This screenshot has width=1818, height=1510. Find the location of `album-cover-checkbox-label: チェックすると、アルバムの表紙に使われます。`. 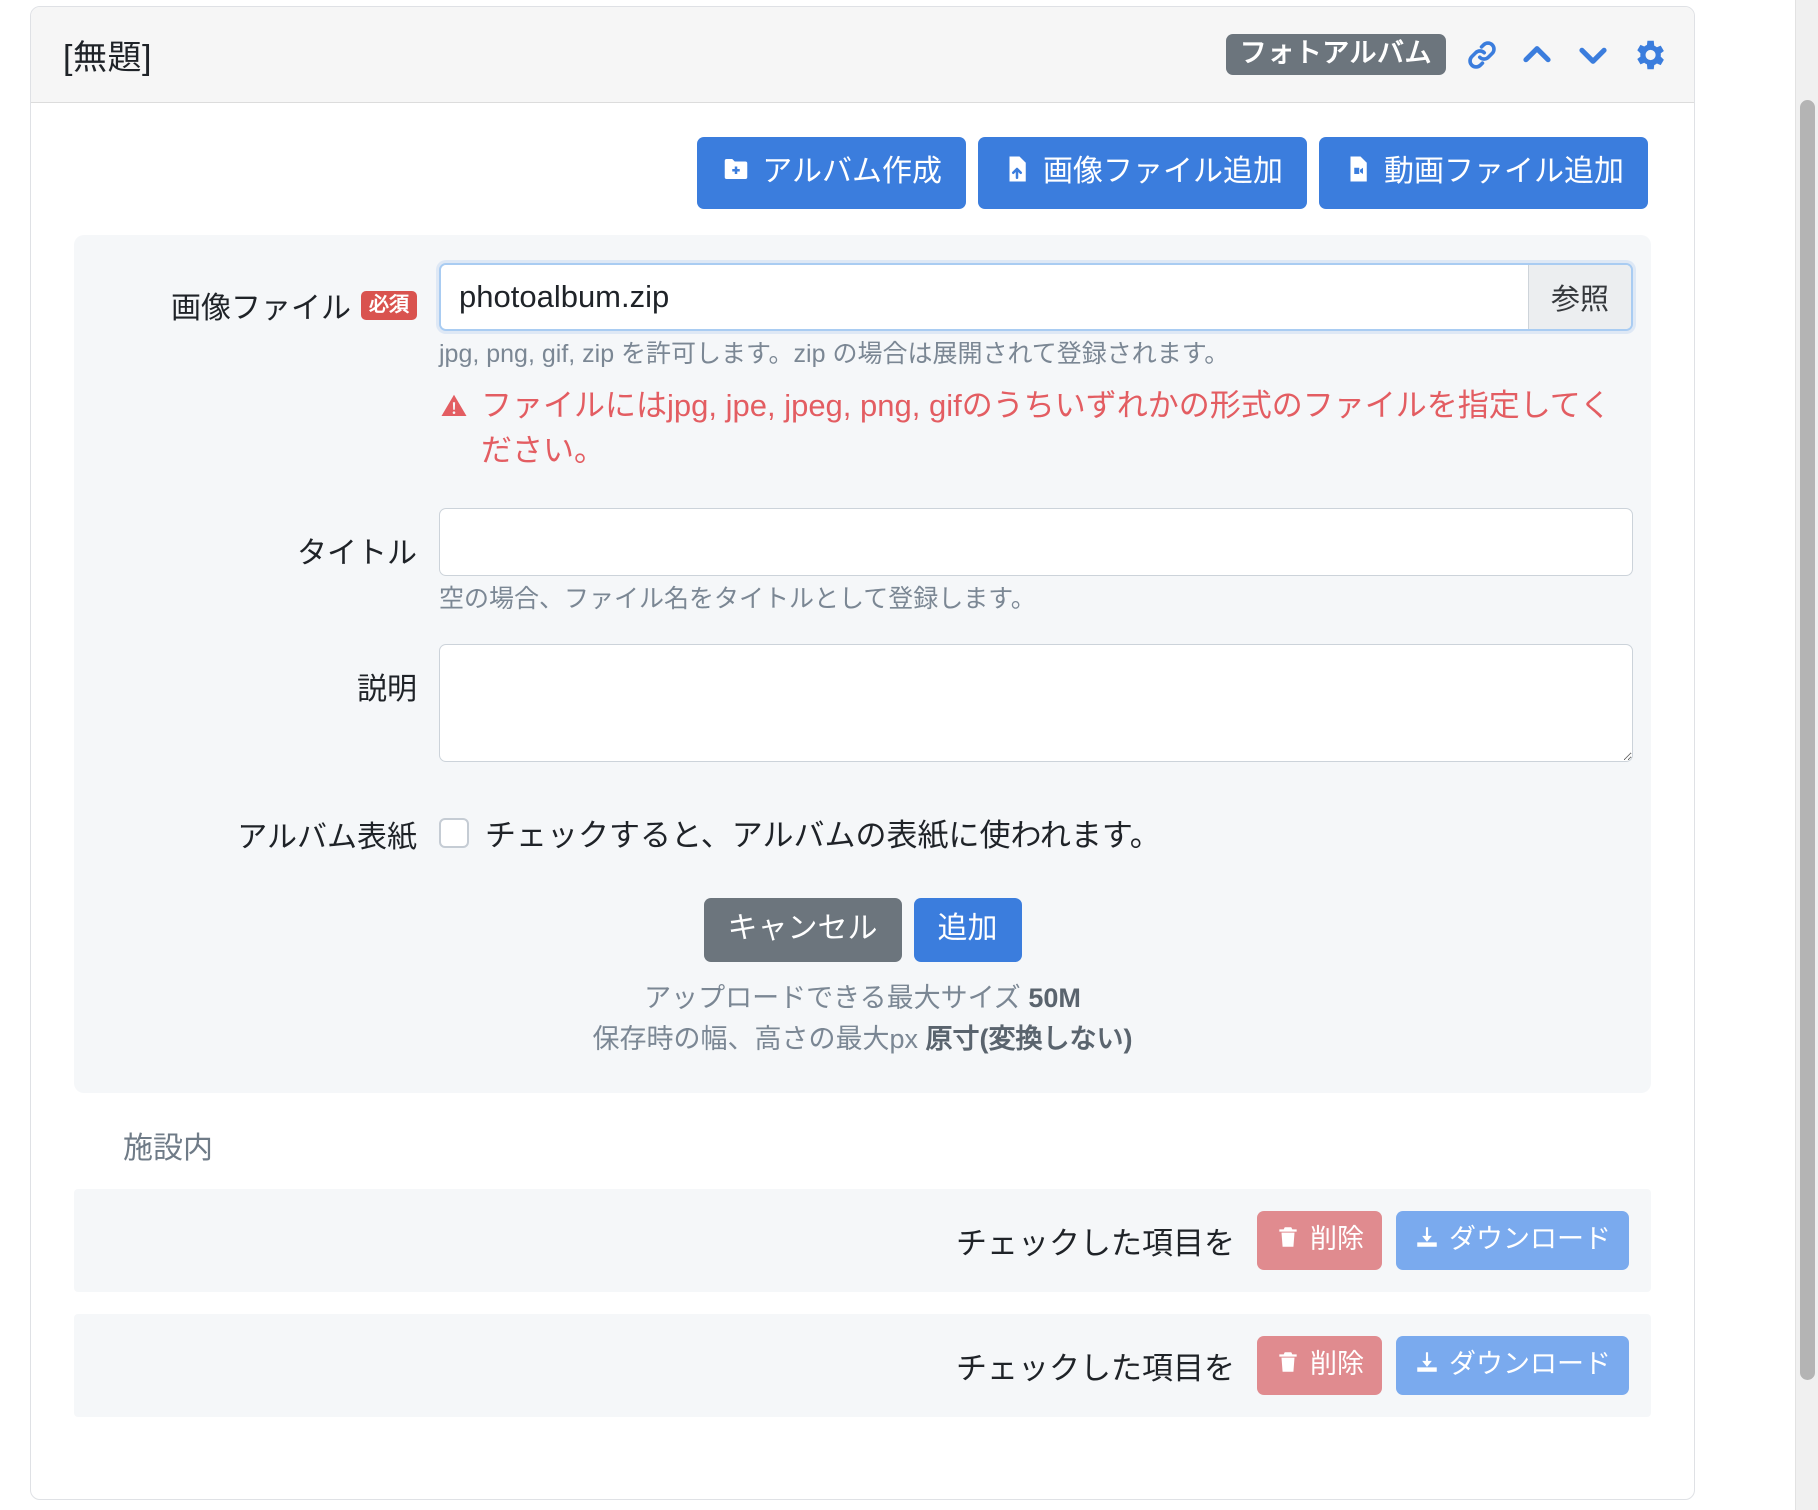

album-cover-checkbox-label: チェックすると、アルバムの表紙に使われます。 is located at coordinates (823, 836).